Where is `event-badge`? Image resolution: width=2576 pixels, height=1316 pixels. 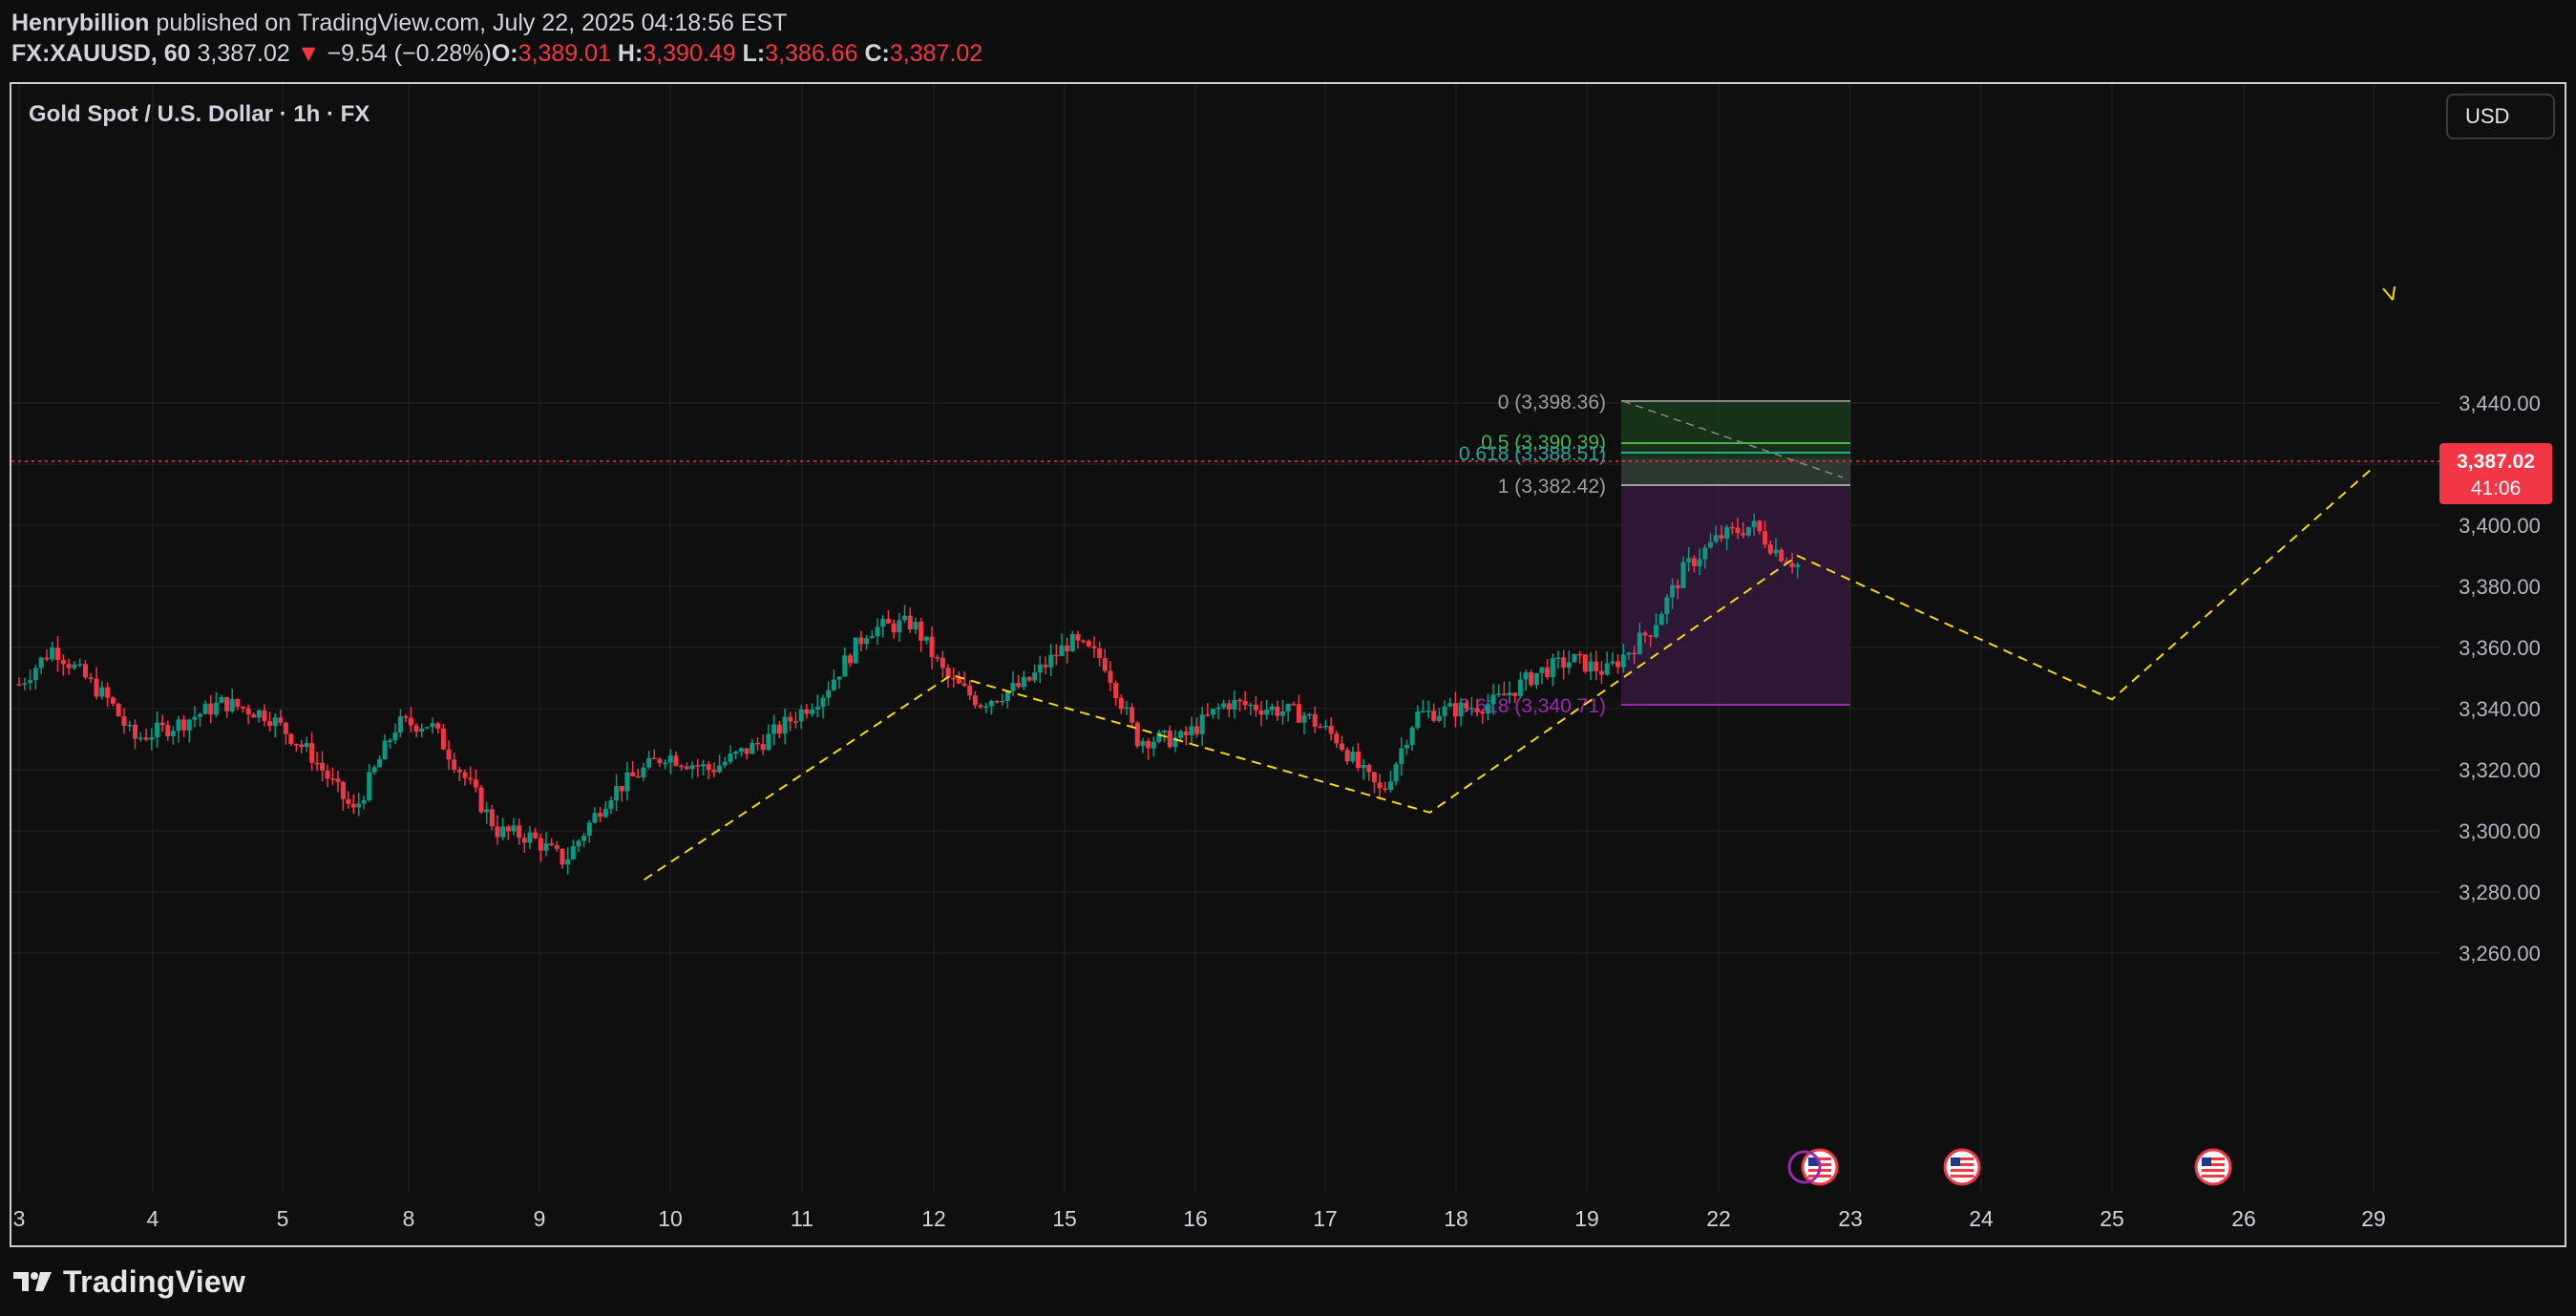
event-badge is located at coordinates (2213, 1167).